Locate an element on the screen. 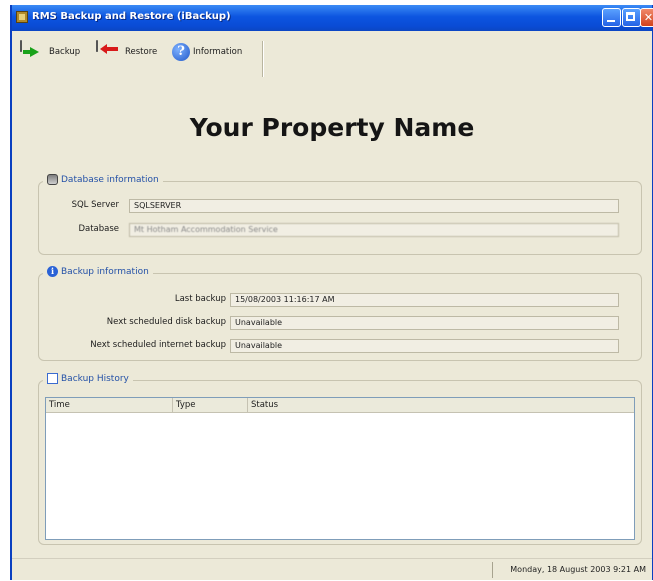 Image resolution: width=653 pixels, height=581 pixels. next-internet-backup-label: Next scheduled internet backup is located at coordinates (158, 345).